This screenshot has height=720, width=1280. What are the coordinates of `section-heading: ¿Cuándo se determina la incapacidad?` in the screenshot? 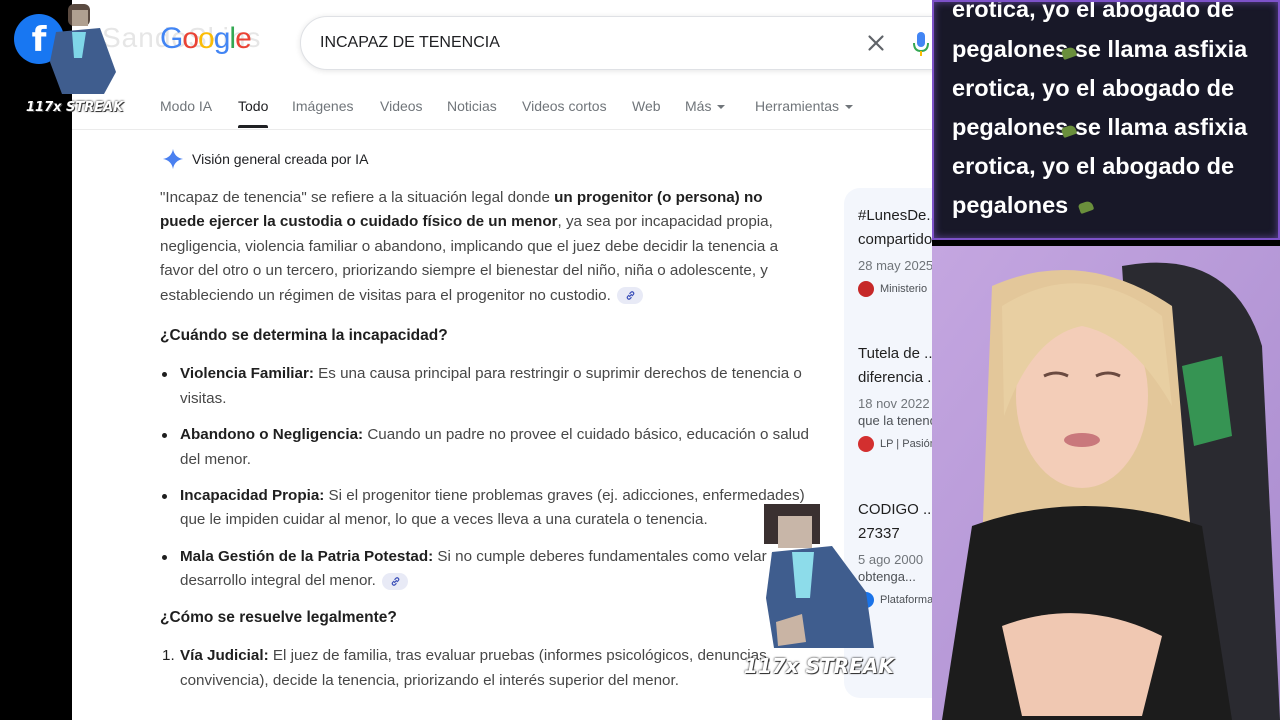 It's located at (304, 336).